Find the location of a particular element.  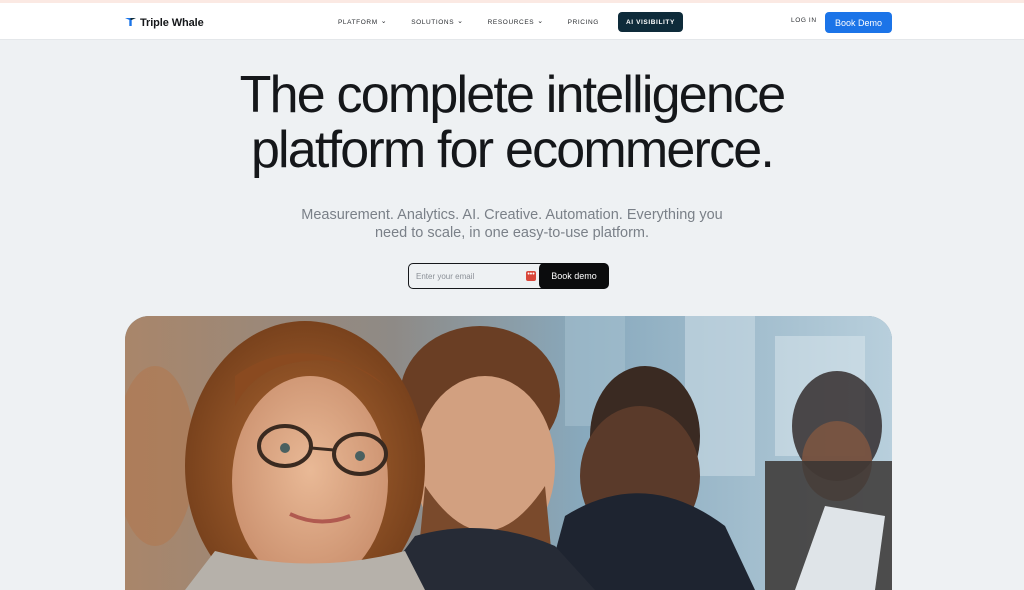

nav-item-platform: PLATFORM ⌄ is located at coordinates (362, 22).